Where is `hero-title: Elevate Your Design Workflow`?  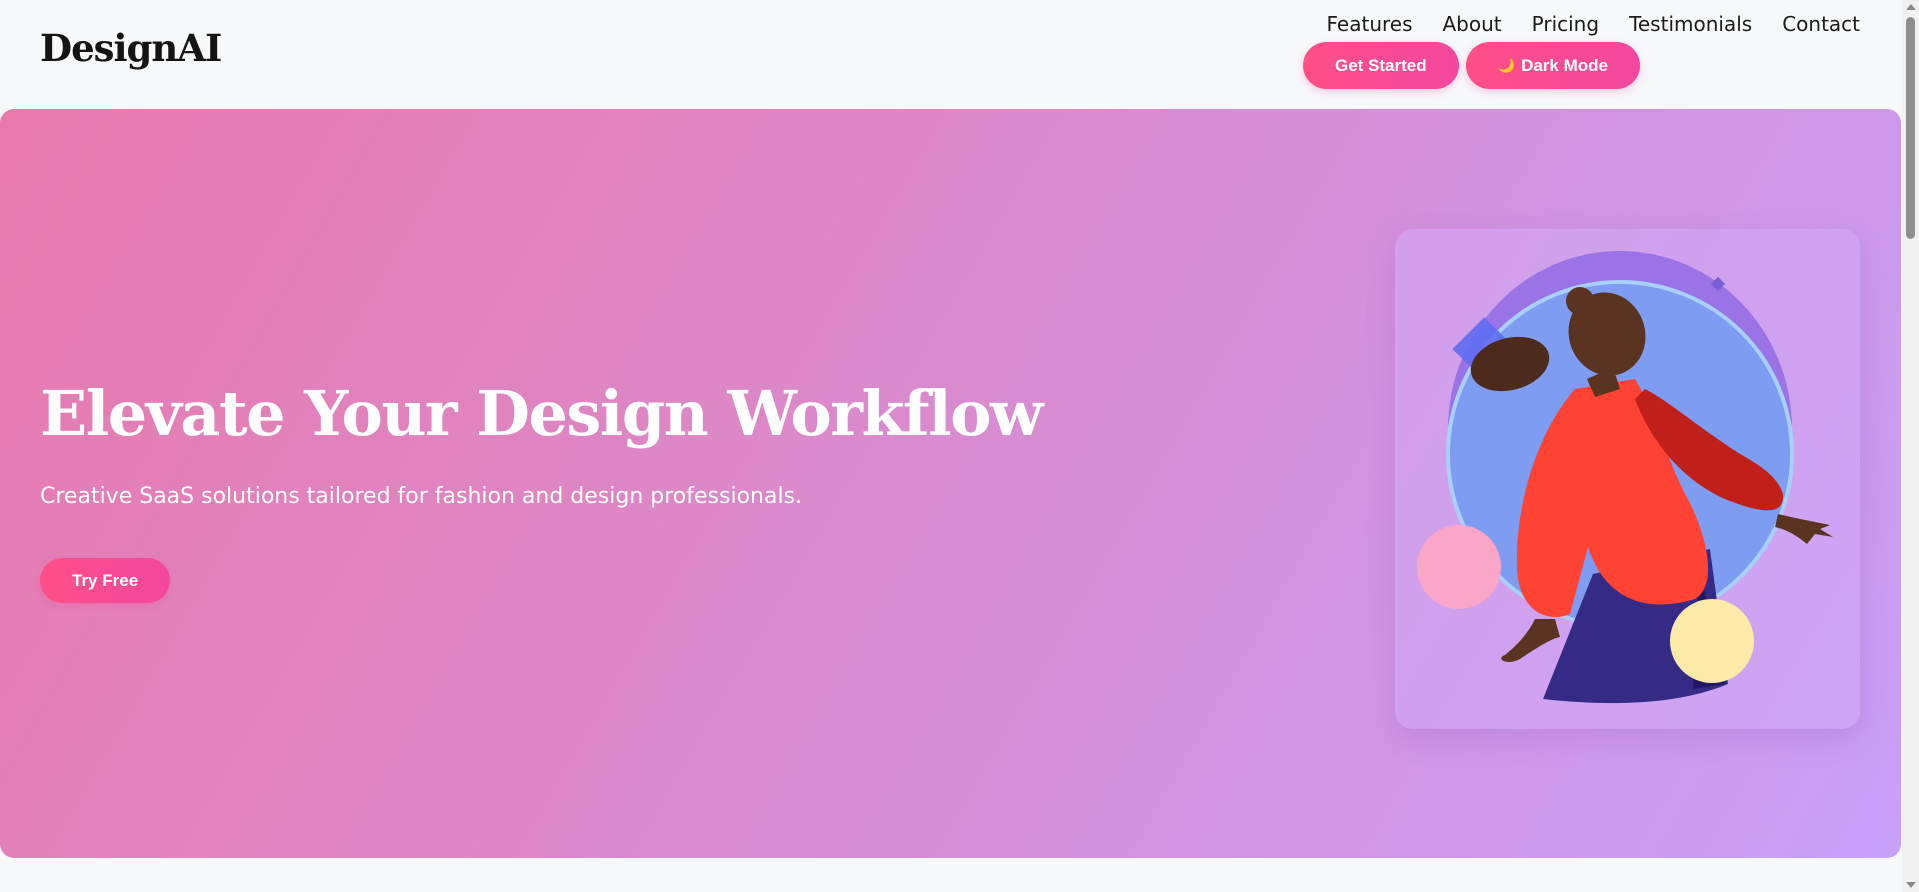
hero-title: Elevate Your Design Workflow is located at coordinates (541, 413).